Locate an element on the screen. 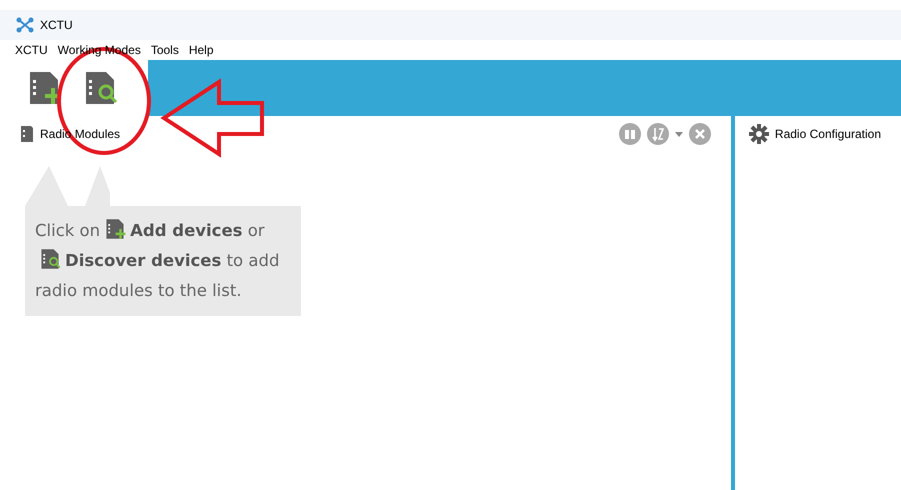 The height and width of the screenshot is (490, 901). hint-text: Discover devices to add is located at coordinates (172, 260).